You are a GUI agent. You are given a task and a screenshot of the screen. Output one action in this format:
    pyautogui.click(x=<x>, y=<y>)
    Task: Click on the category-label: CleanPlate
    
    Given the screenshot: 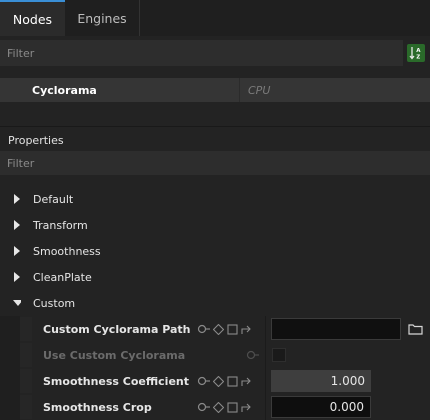 What is the action you would take?
    pyautogui.click(x=62, y=277)
    